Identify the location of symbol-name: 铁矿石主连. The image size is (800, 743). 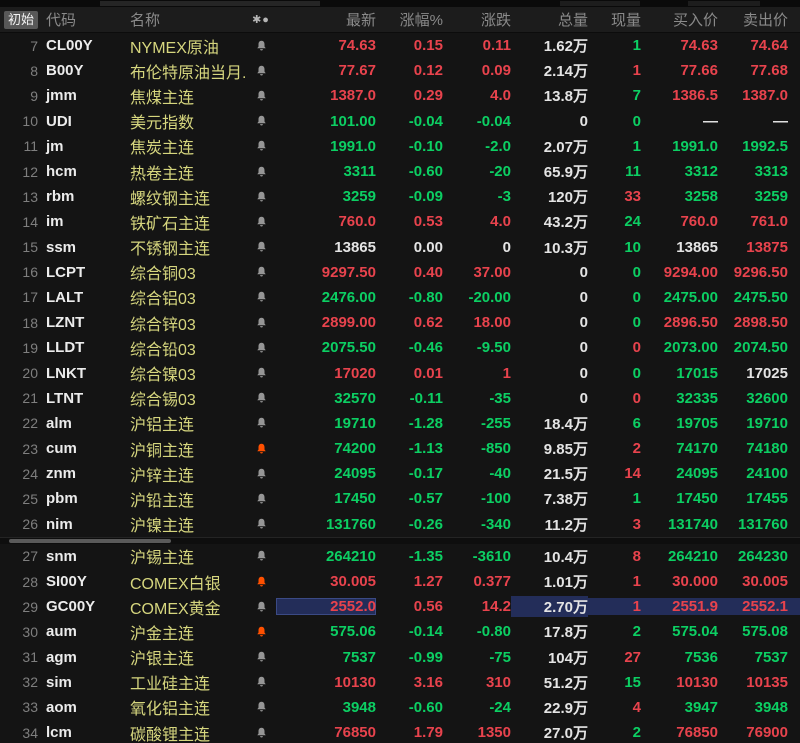
(170, 224).